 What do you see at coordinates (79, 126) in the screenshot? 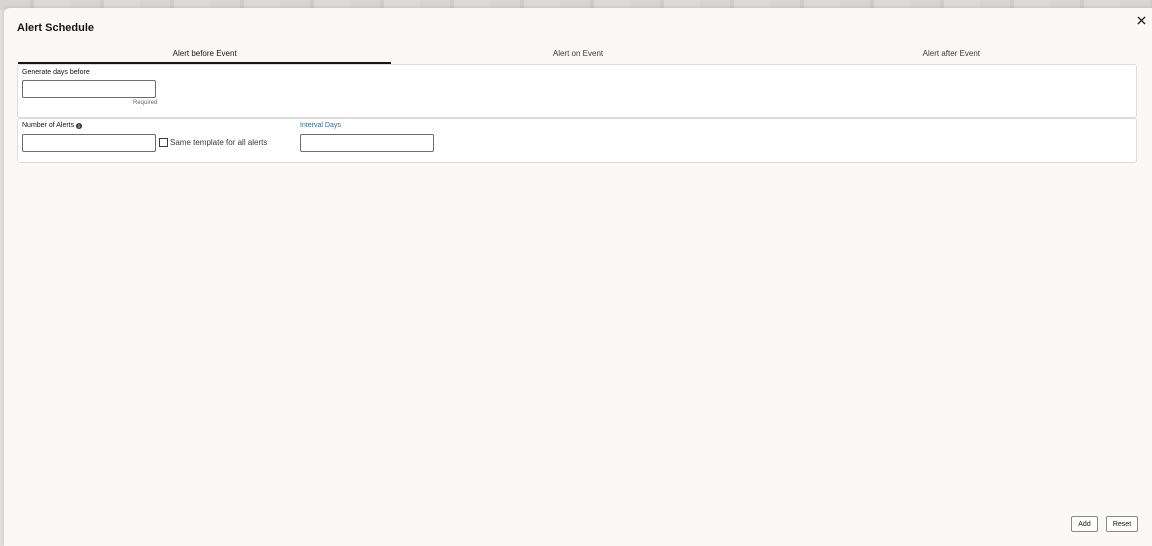
I see `info-icon` at bounding box center [79, 126].